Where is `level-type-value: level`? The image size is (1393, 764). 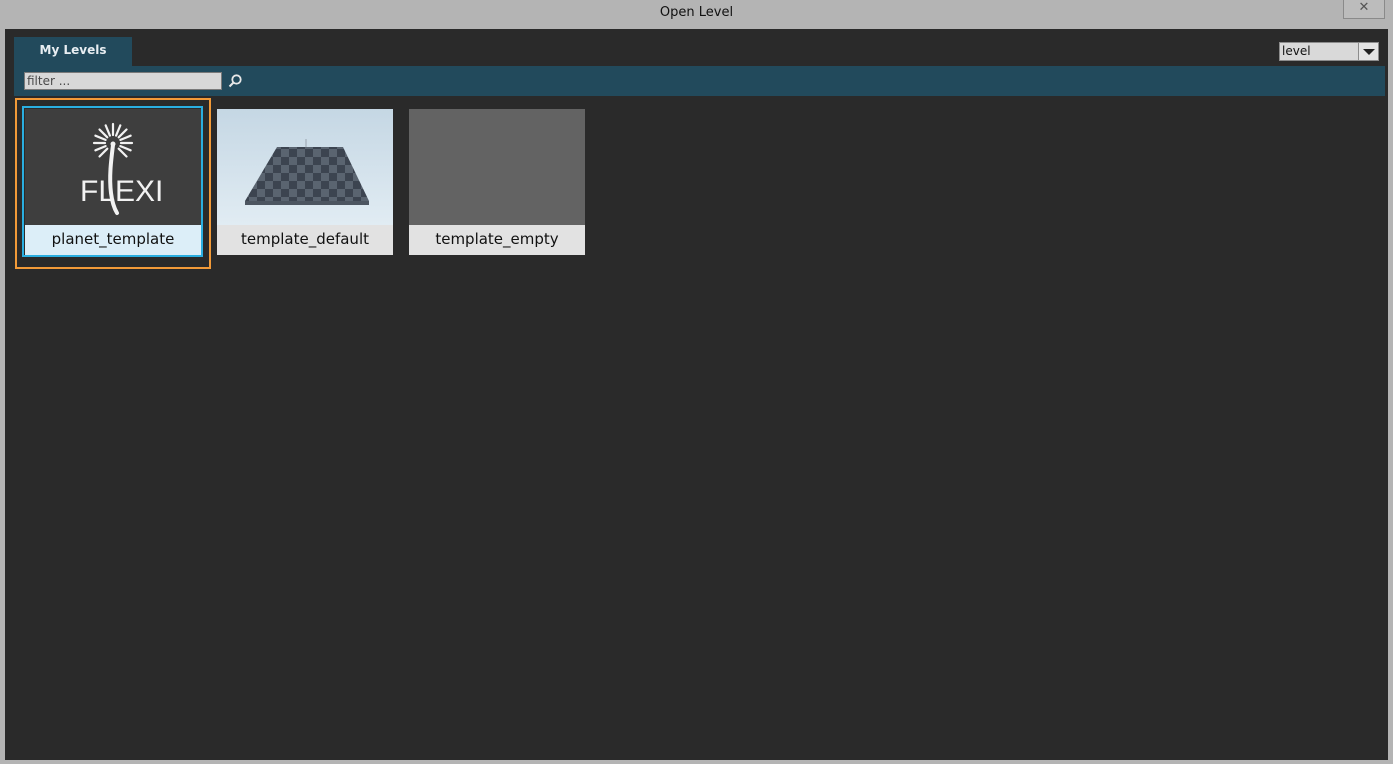
level-type-value: level is located at coordinates (1296, 51).